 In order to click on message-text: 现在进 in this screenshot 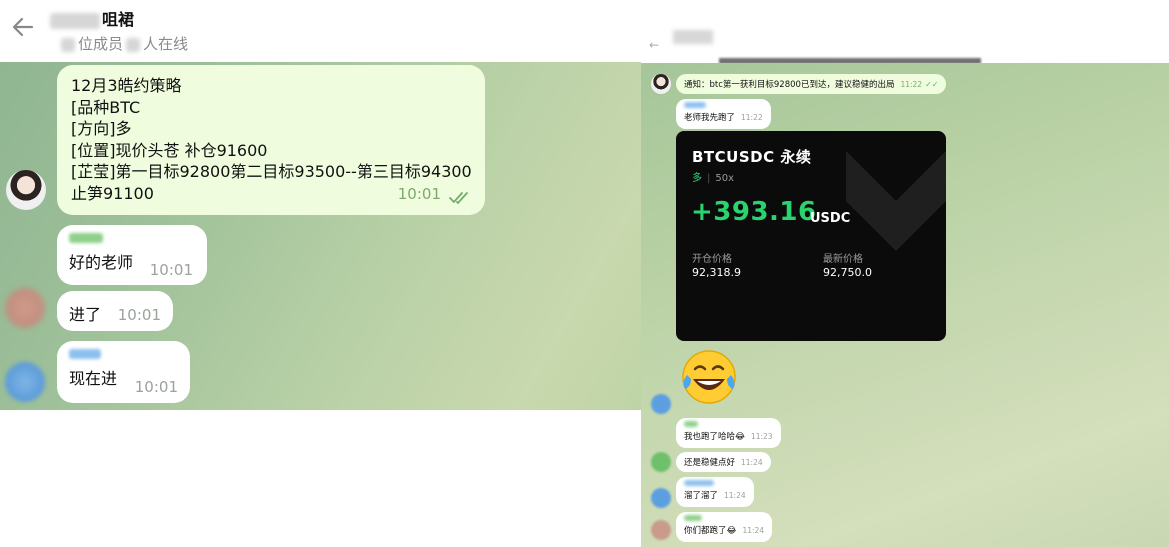, I will do `click(93, 378)`.